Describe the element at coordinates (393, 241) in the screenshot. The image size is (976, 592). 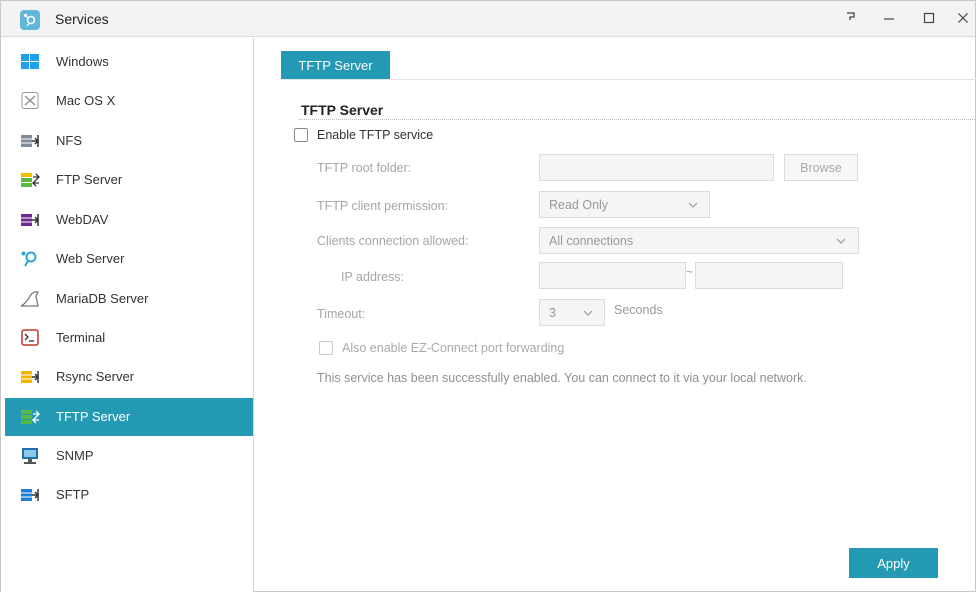
I see `connections-label: Clients connection allowed:` at that location.